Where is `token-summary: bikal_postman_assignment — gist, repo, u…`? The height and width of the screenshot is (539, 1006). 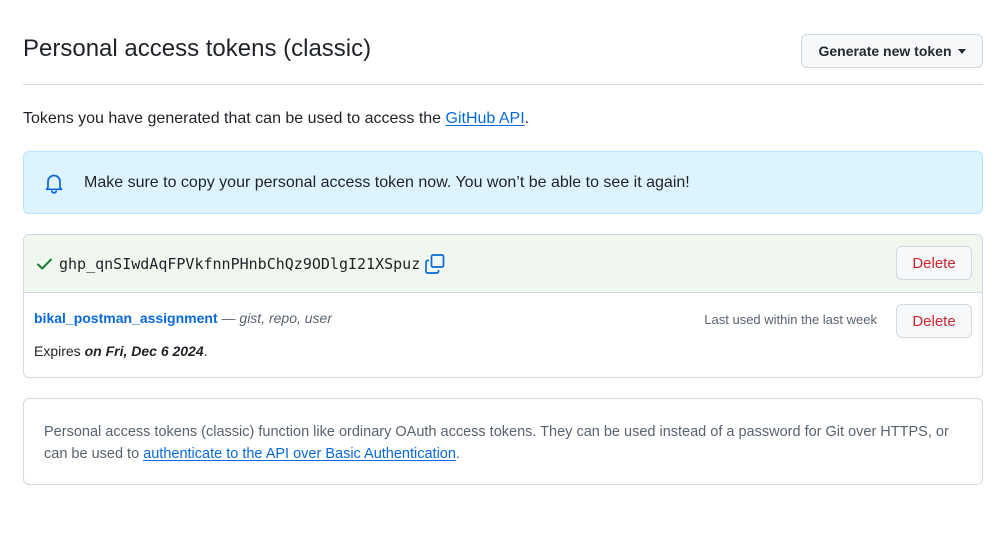
token-summary: bikal_postman_assignment — gist, repo, u… is located at coordinates (183, 318).